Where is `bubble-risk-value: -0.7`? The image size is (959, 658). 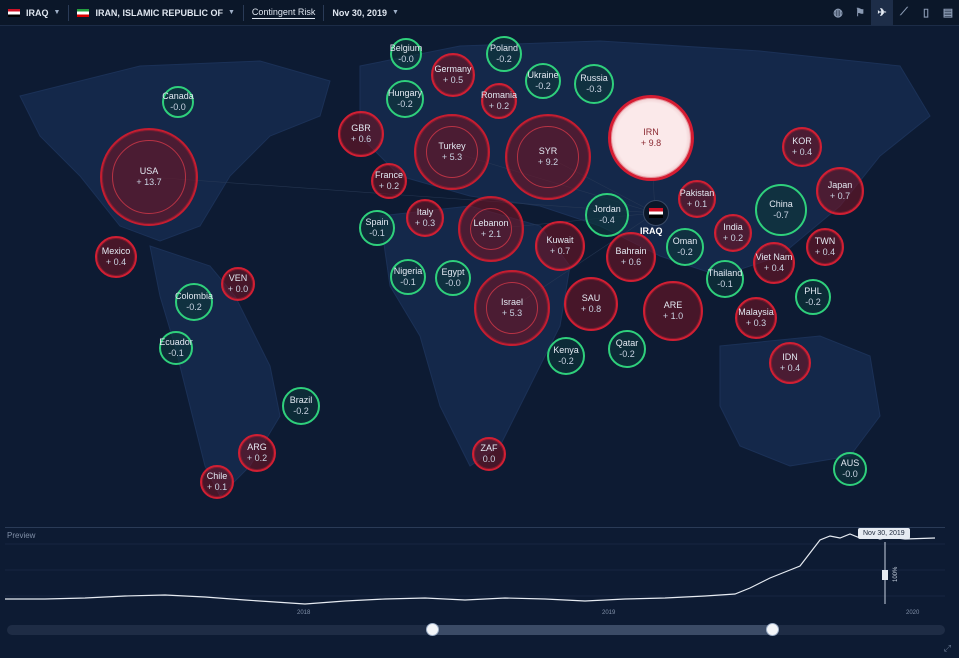
bubble-risk-value: -0.7 is located at coordinates (781, 215).